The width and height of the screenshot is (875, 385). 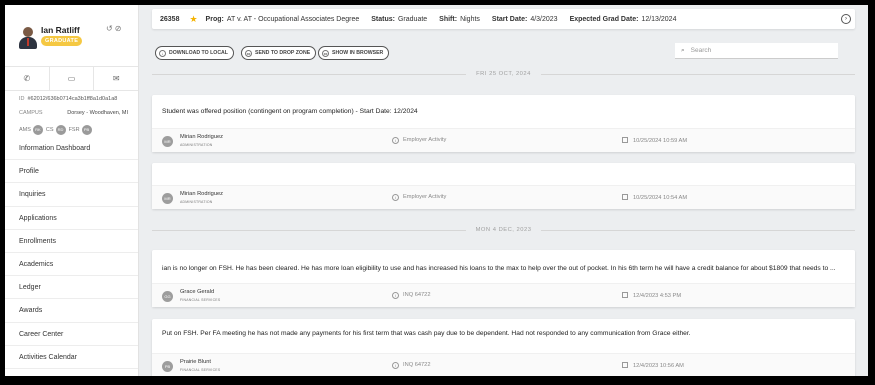 I want to click on note-timestamp: 12/4/2023 4:53 PM, so click(x=657, y=296).